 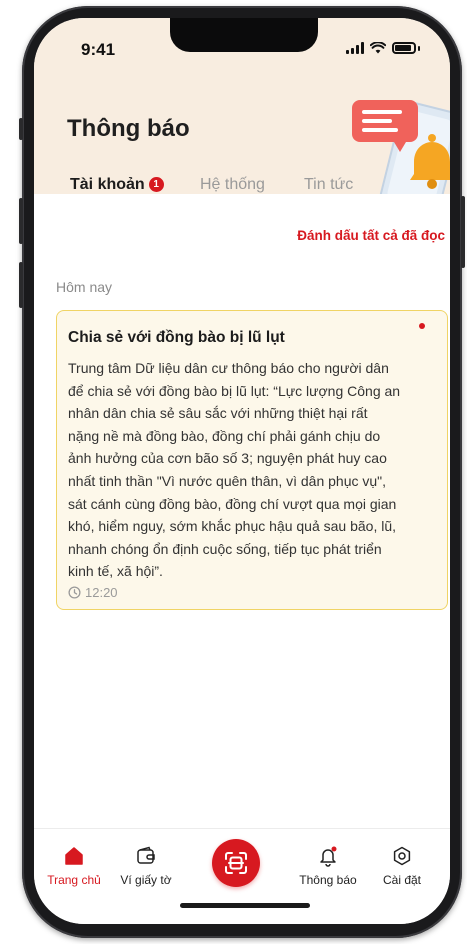 I want to click on scan-button, so click(x=236, y=863).